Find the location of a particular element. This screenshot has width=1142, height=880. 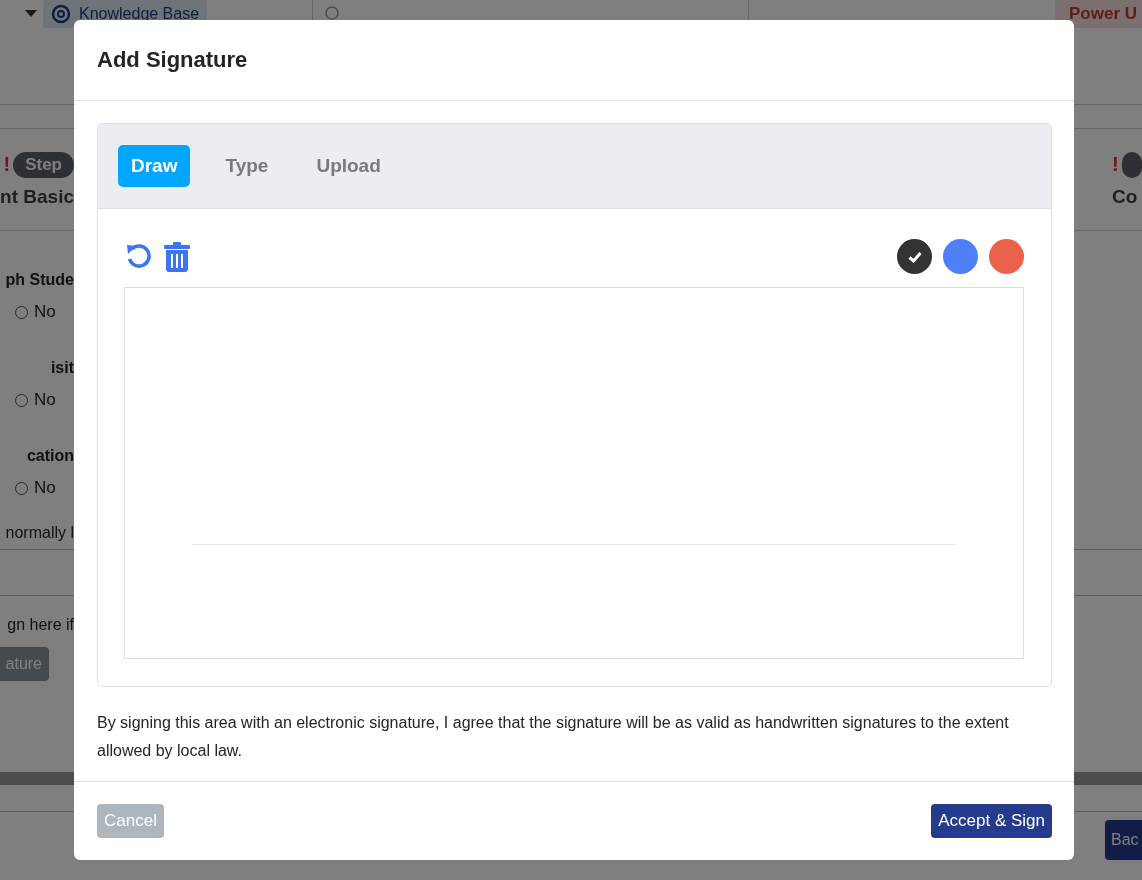

step-title: Co is located at coordinates (1125, 196).